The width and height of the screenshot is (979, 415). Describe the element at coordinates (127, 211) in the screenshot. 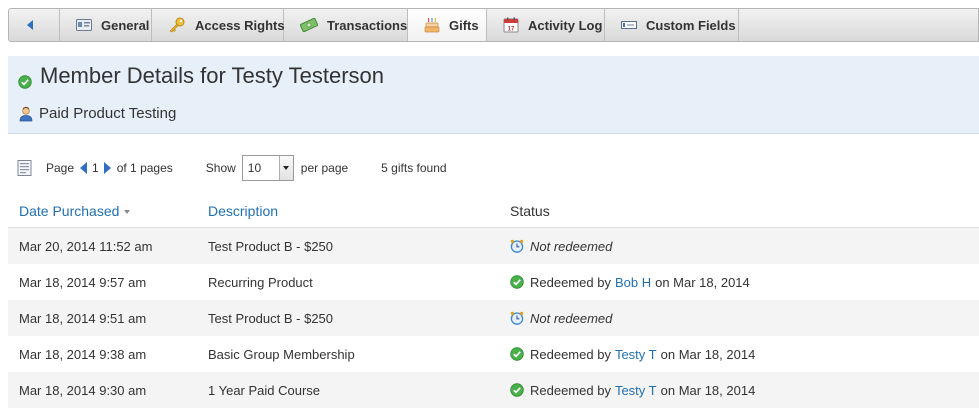

I see `sort-desc-icon` at that location.